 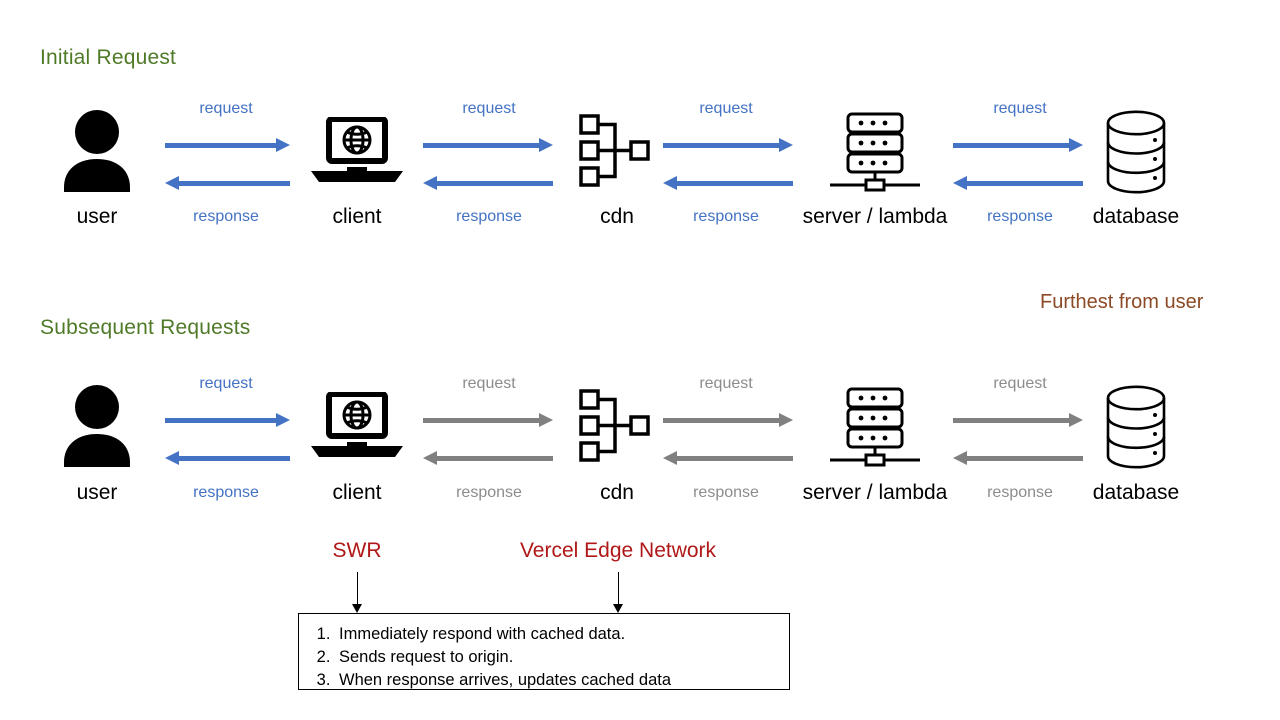 I want to click on section-title-subsequent-requests: Subsequent Requests, so click(x=145, y=327).